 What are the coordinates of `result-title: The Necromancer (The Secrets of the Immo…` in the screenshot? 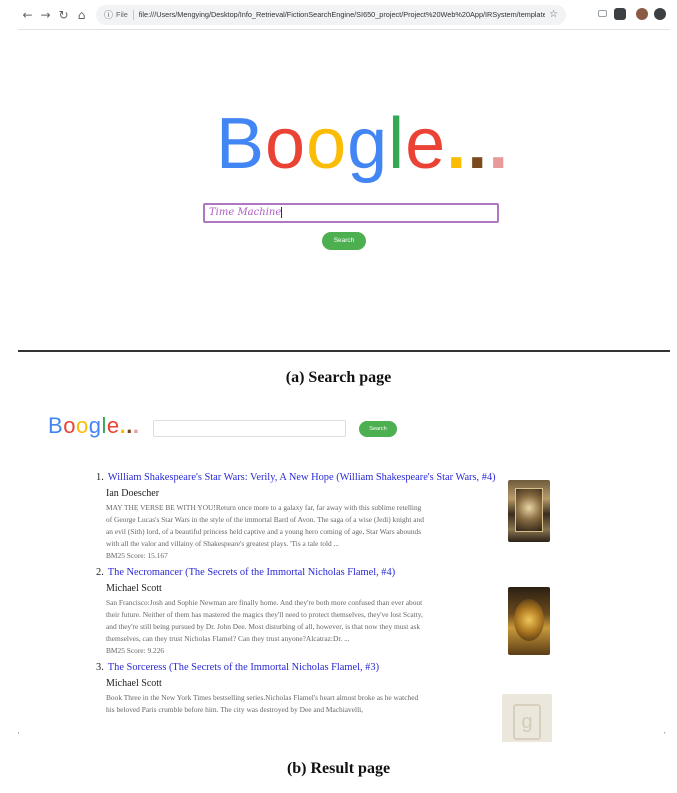 It's located at (251, 572).